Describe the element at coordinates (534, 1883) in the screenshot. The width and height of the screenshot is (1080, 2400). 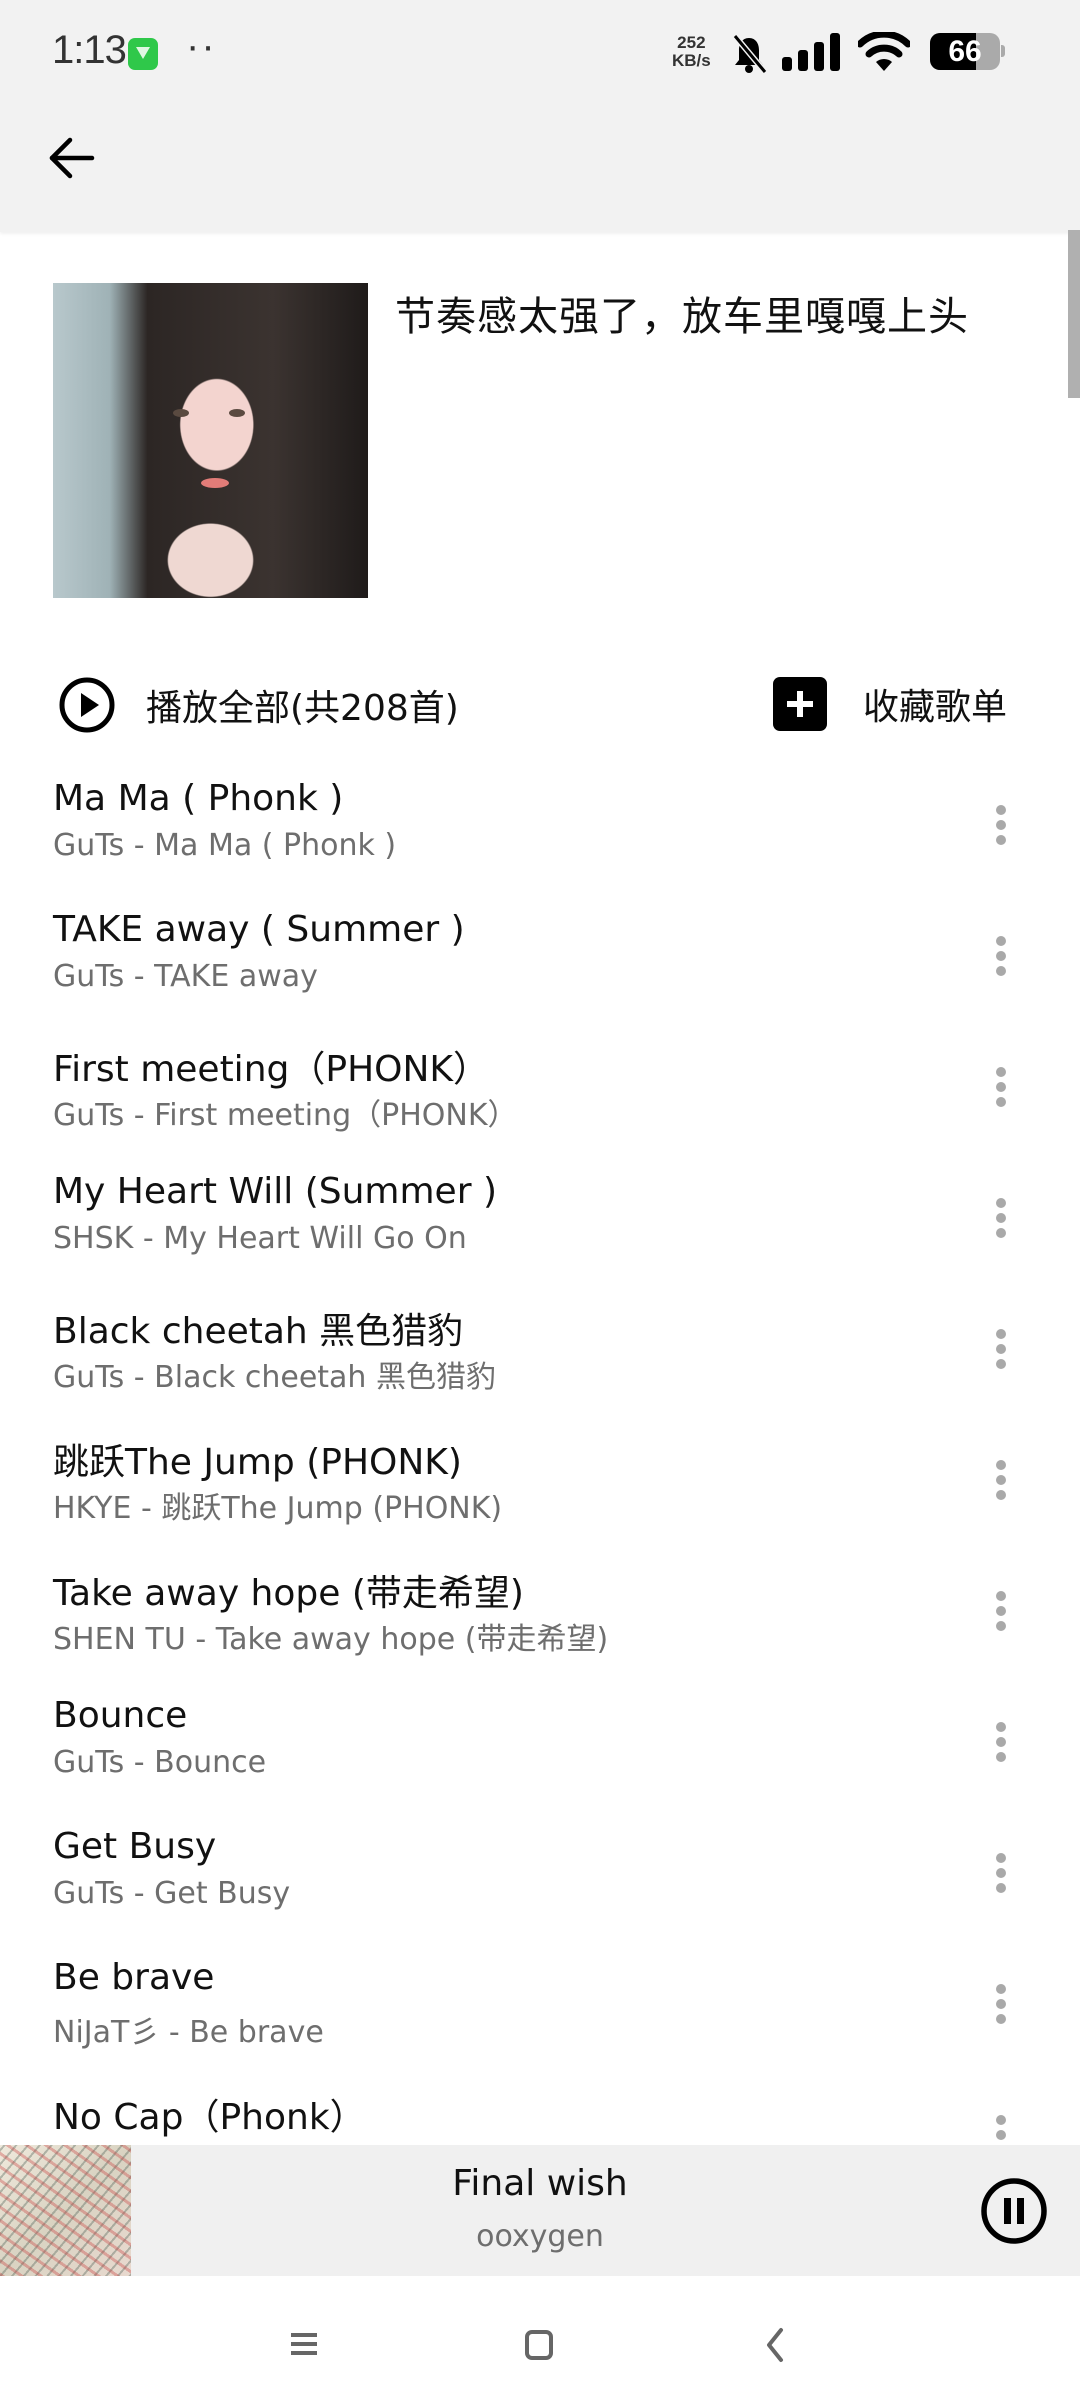
I see `song-row: Get Busy GuTs - Get Busy` at that location.